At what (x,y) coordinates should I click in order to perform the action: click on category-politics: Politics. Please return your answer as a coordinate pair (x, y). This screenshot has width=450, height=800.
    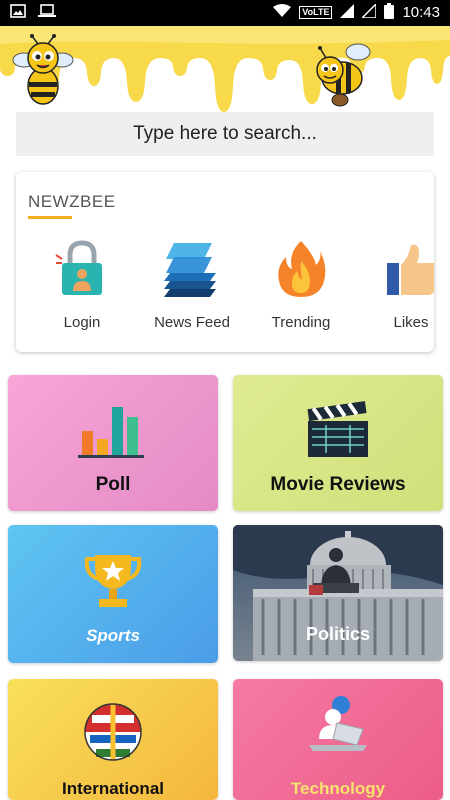
    Looking at the image, I should click on (338, 593).